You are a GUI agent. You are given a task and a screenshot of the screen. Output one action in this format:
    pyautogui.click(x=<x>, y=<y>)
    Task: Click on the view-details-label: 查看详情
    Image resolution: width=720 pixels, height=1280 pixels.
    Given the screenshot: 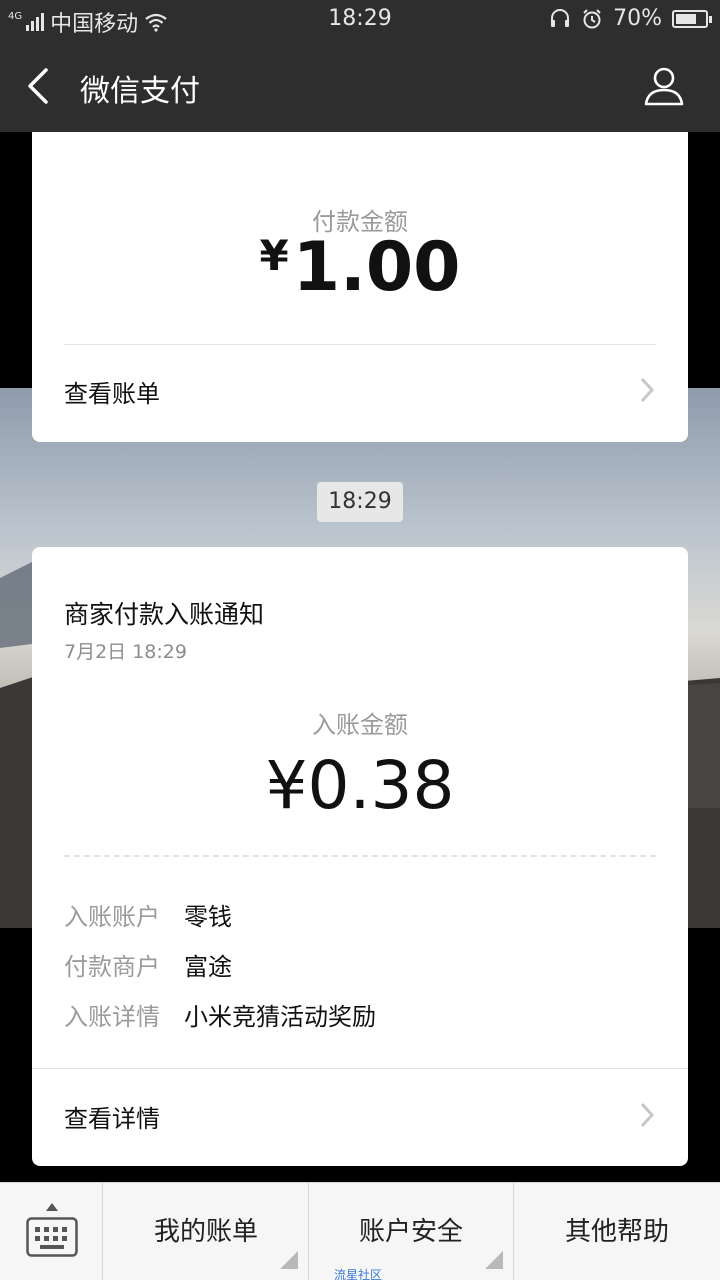 What is the action you would take?
    pyautogui.click(x=112, y=1119)
    